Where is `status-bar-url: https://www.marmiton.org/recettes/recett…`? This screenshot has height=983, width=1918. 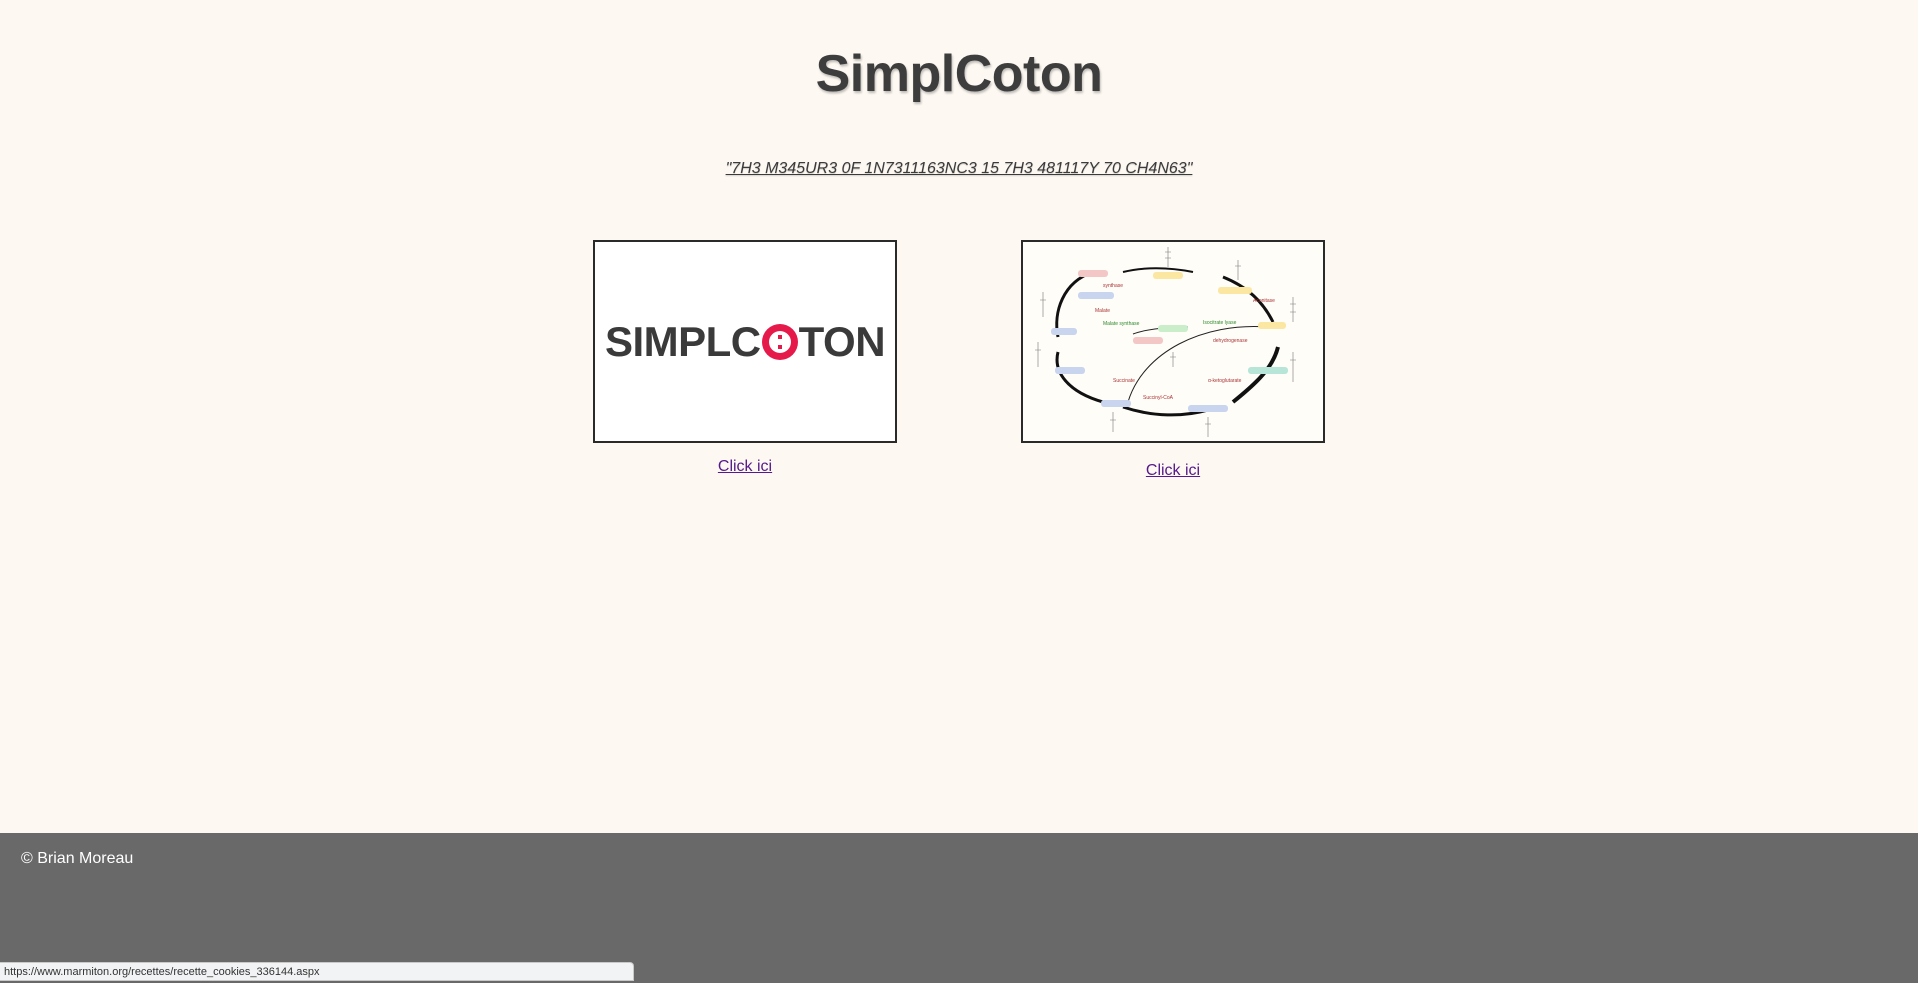 status-bar-url: https://www.marmiton.org/recettes/recett… is located at coordinates (317, 971).